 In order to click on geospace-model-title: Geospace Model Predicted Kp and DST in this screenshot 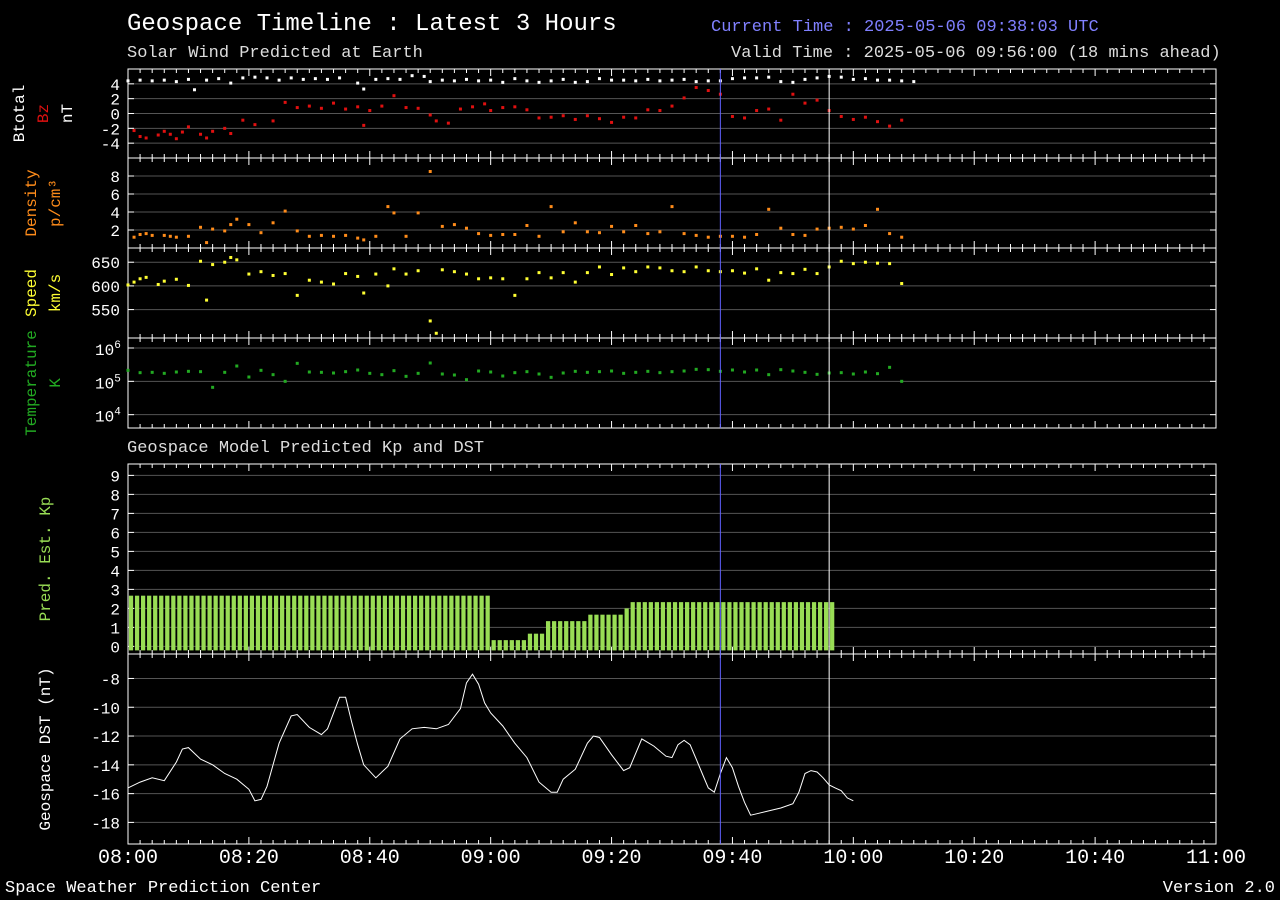, I will do `click(306, 448)`.